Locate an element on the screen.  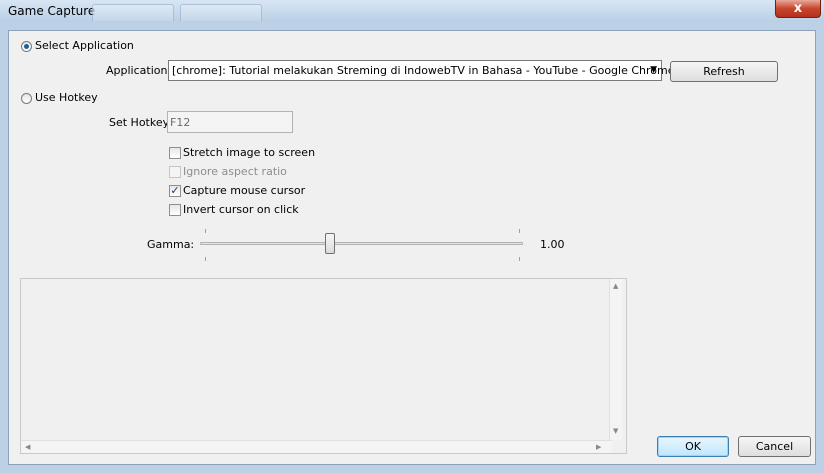
close-icon: x is located at coordinates (798, 8).